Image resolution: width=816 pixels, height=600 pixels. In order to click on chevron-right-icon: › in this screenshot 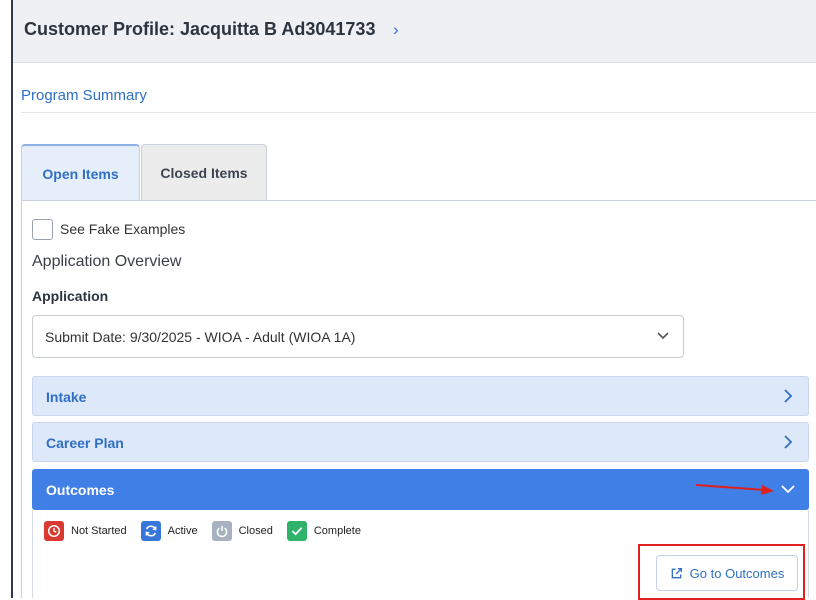, I will do `click(396, 30)`.